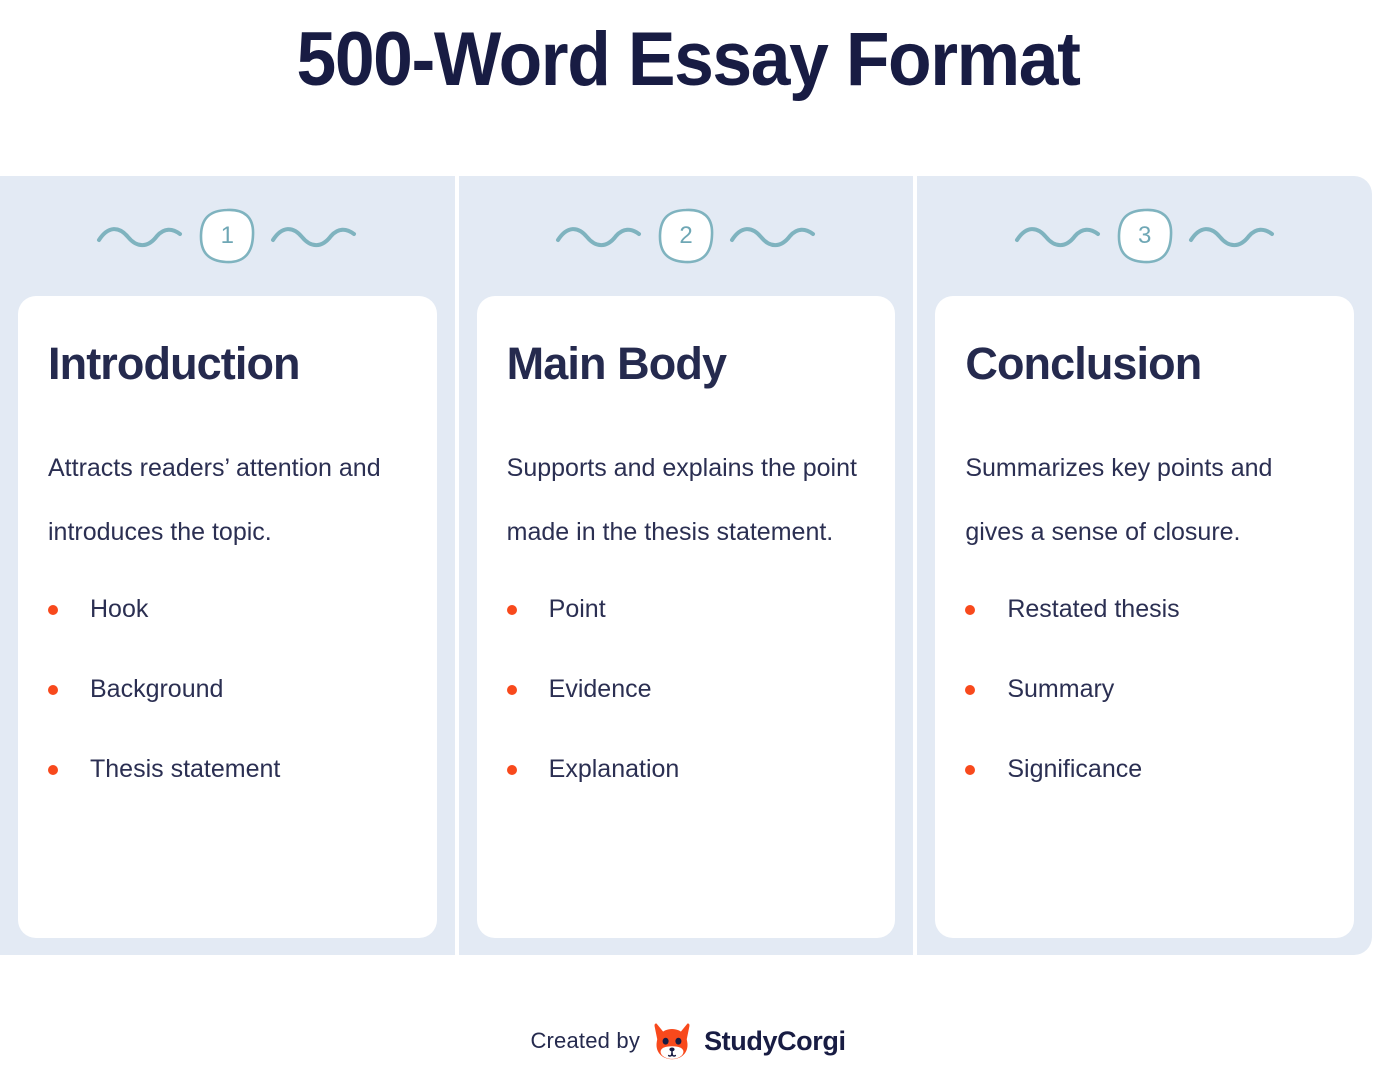 Image resolution: width=1376 pixels, height=1070 pixels. I want to click on list-item: Background, so click(227, 689).